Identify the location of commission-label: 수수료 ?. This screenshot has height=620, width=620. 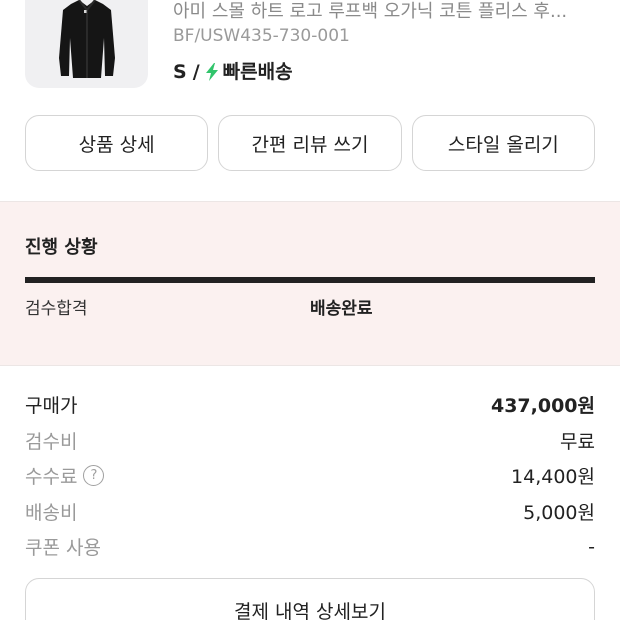
(65, 475).